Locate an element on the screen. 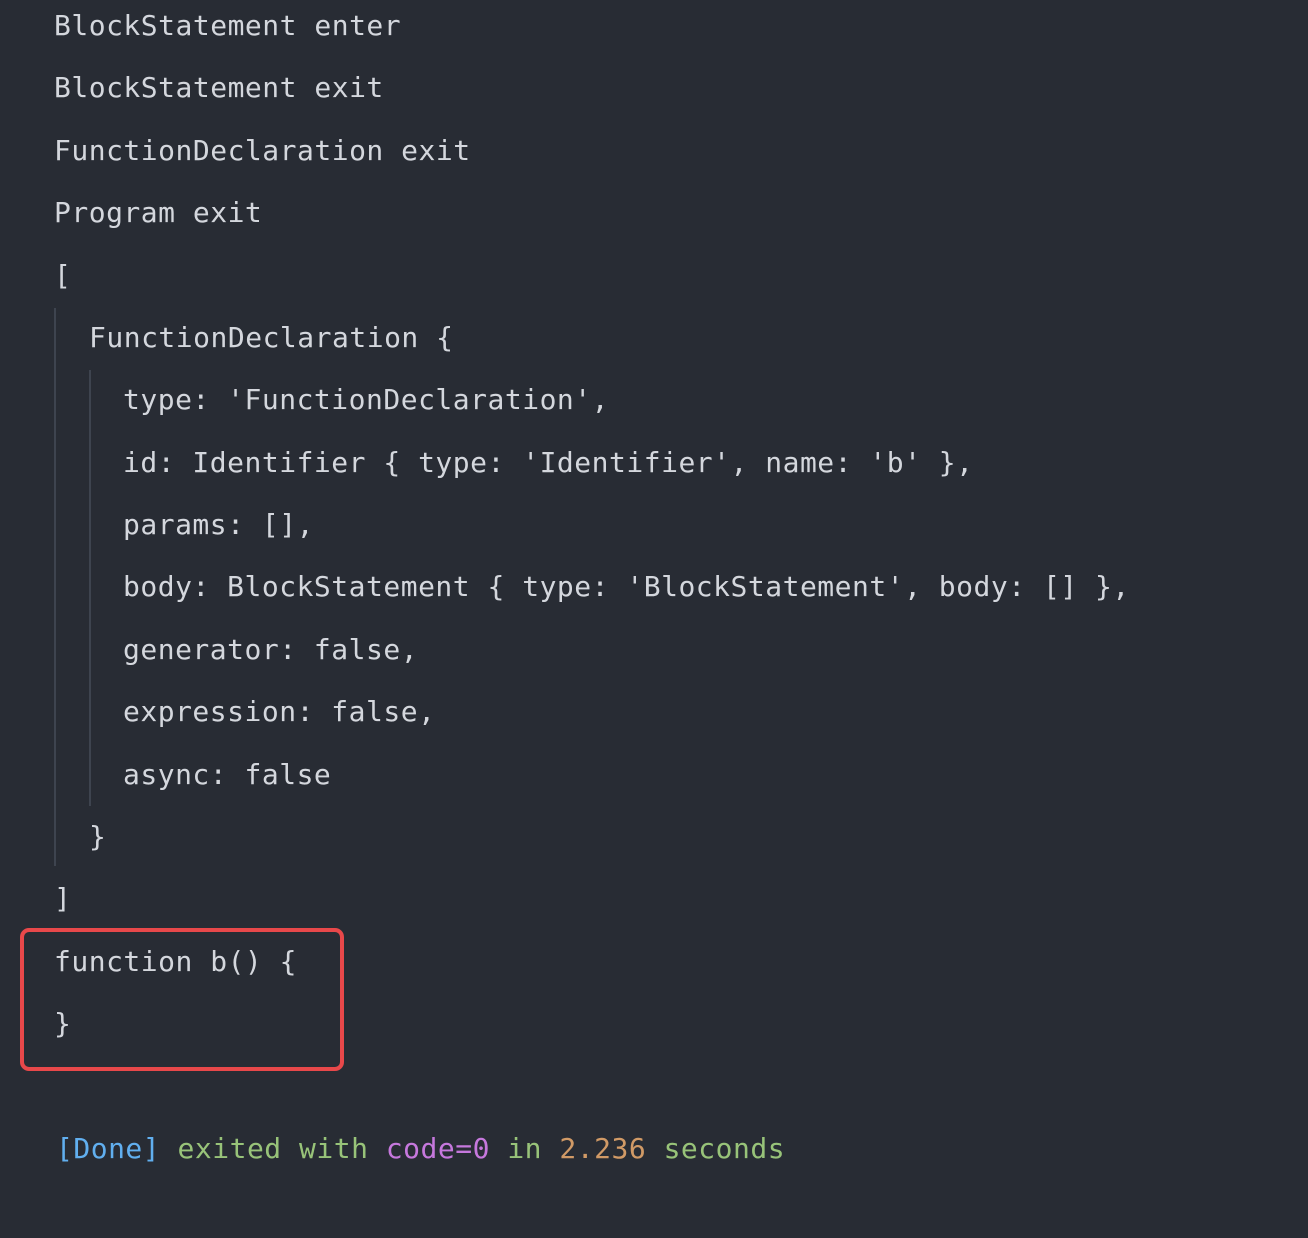  in-text: in is located at coordinates (525, 1148).